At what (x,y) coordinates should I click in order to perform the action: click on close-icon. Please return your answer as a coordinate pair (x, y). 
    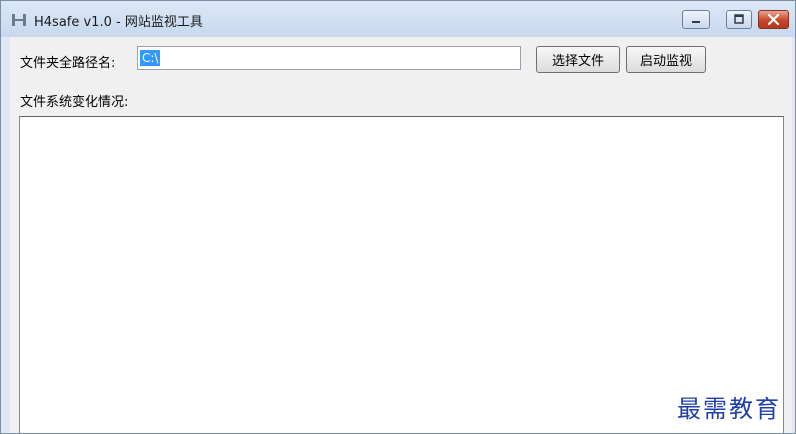
    Looking at the image, I should click on (773, 19).